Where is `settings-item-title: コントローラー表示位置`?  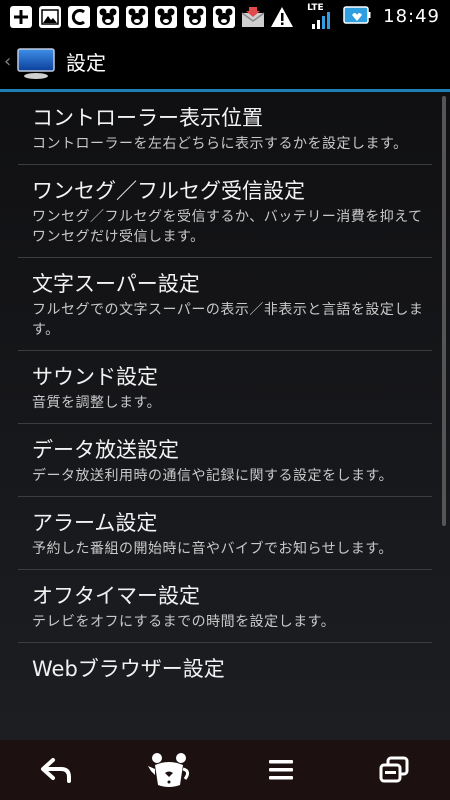
settings-item-title: コントローラー表示位置 is located at coordinates (147, 118).